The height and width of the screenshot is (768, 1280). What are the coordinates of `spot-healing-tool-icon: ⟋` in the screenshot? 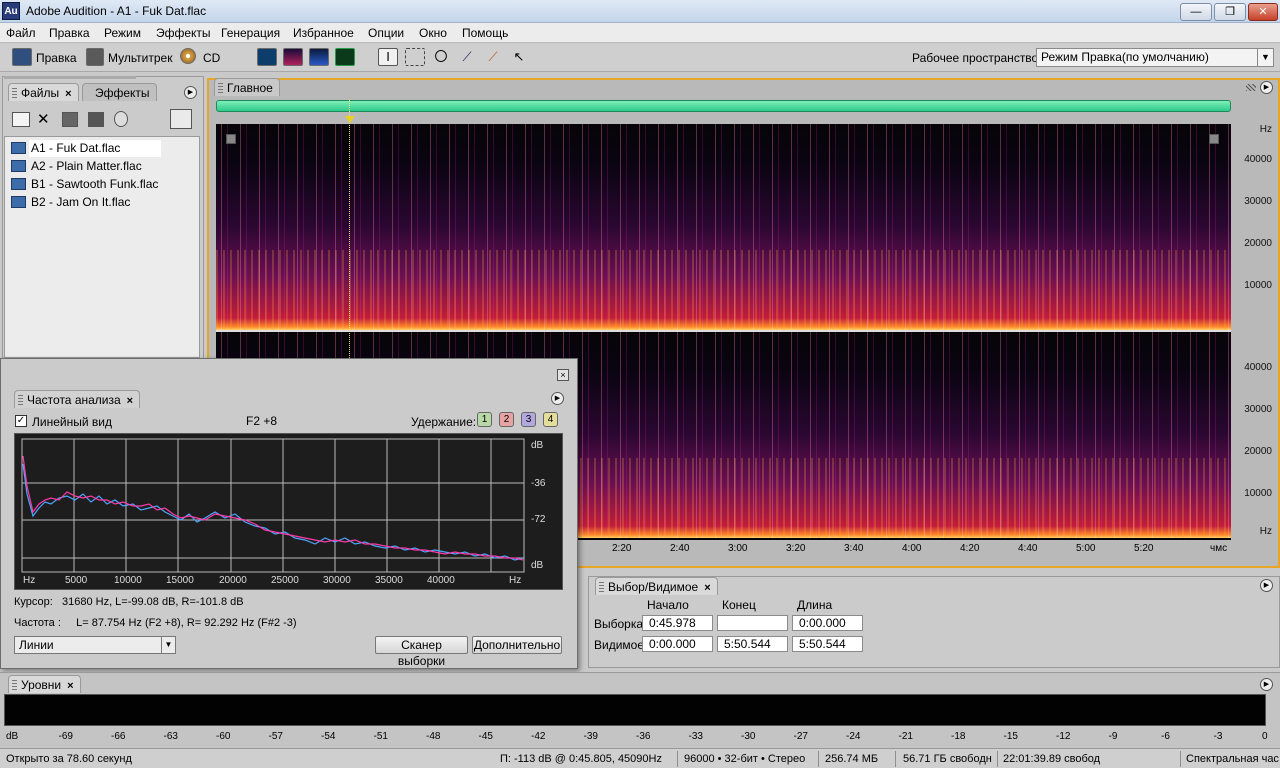 It's located at (493, 57).